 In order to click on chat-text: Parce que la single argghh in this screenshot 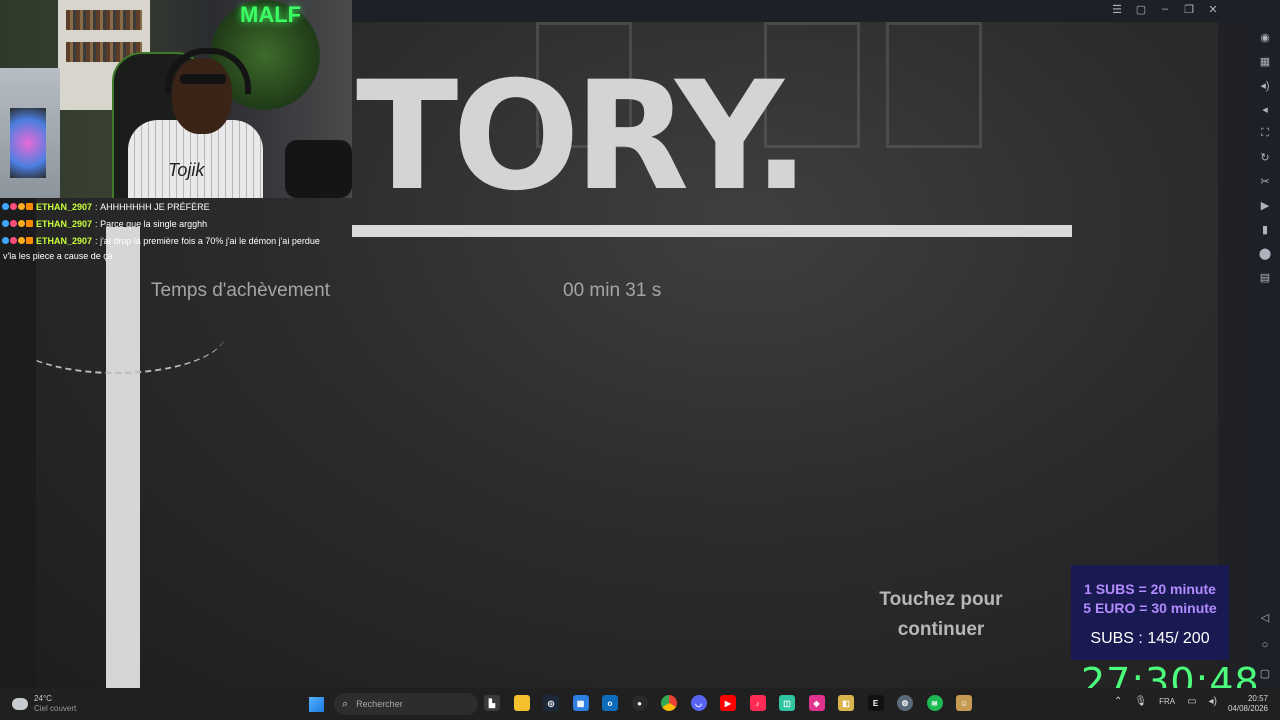, I will do `click(154, 223)`.